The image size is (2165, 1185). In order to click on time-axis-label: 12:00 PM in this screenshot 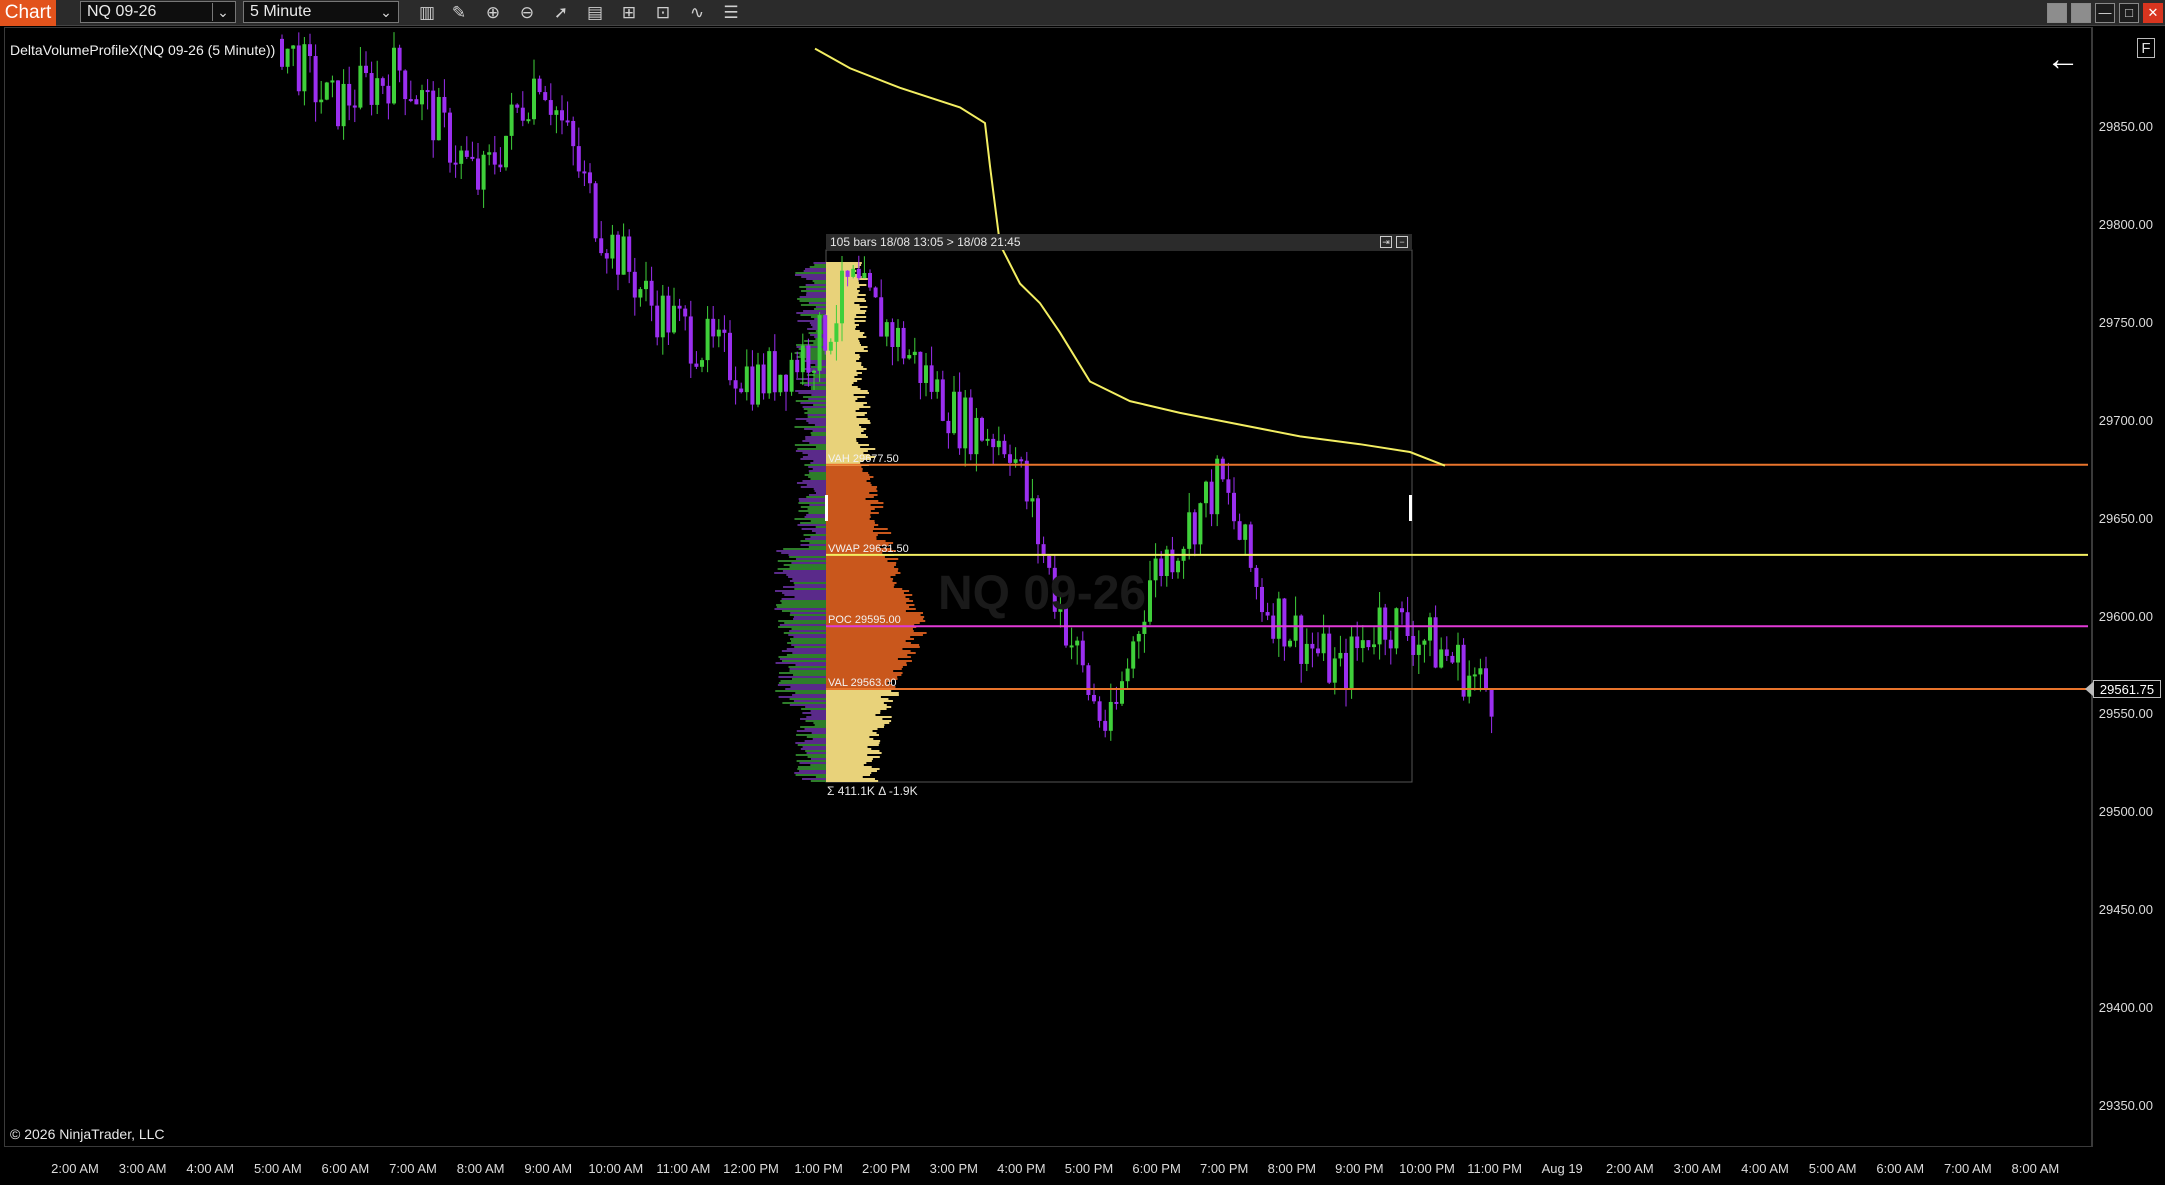, I will do `click(751, 1168)`.